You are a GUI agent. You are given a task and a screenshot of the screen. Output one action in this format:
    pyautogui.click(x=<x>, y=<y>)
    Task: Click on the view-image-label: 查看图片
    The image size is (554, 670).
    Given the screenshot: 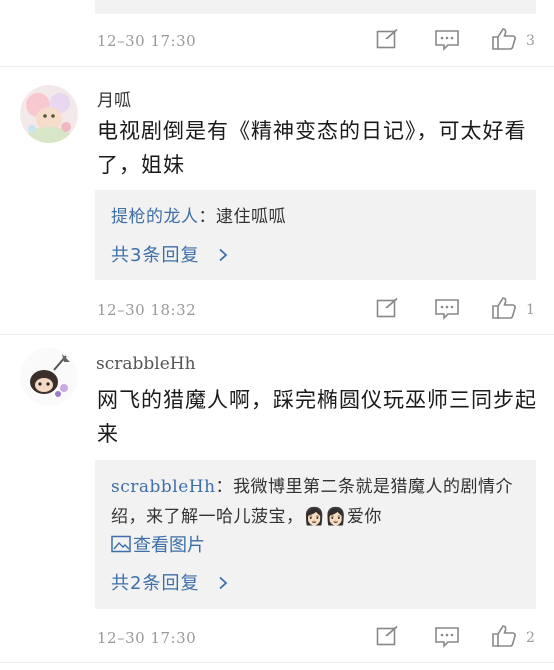 What is the action you would take?
    pyautogui.click(x=169, y=545)
    